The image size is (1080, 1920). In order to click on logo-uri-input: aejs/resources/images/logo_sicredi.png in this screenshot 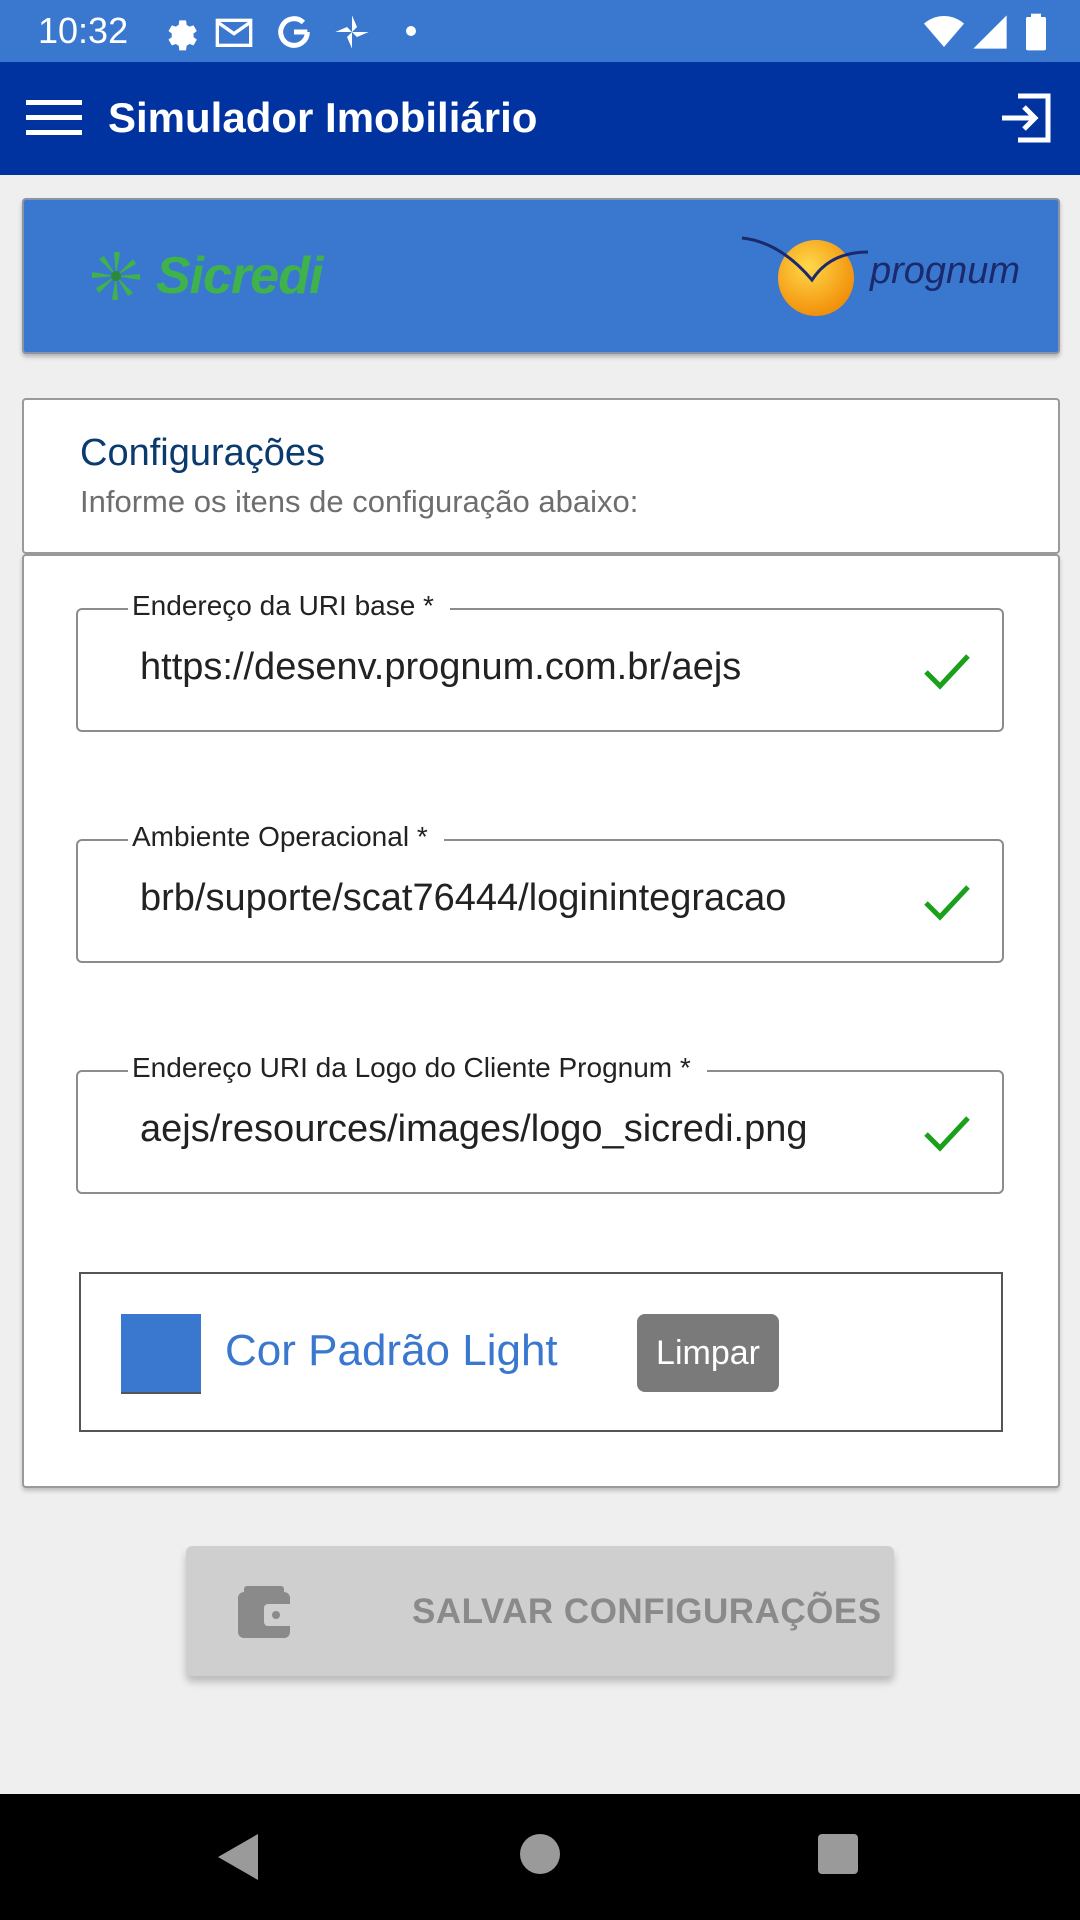, I will do `click(510, 1129)`.